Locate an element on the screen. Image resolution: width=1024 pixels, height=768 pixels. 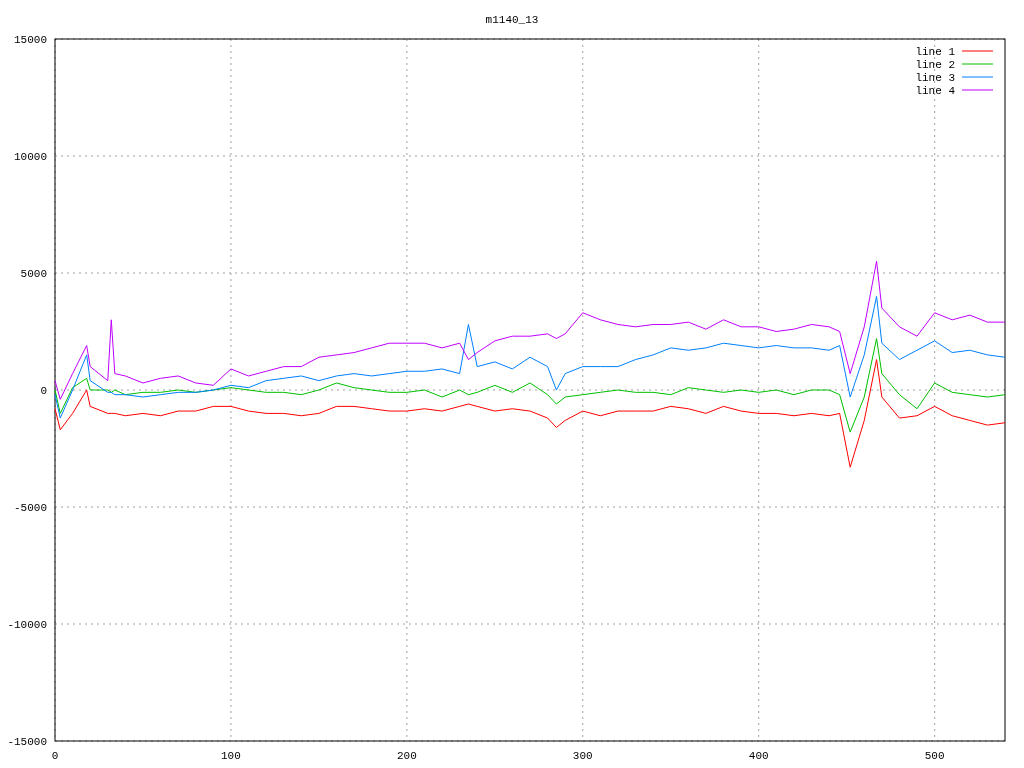
x-tick-label: 100 is located at coordinates (231, 756).